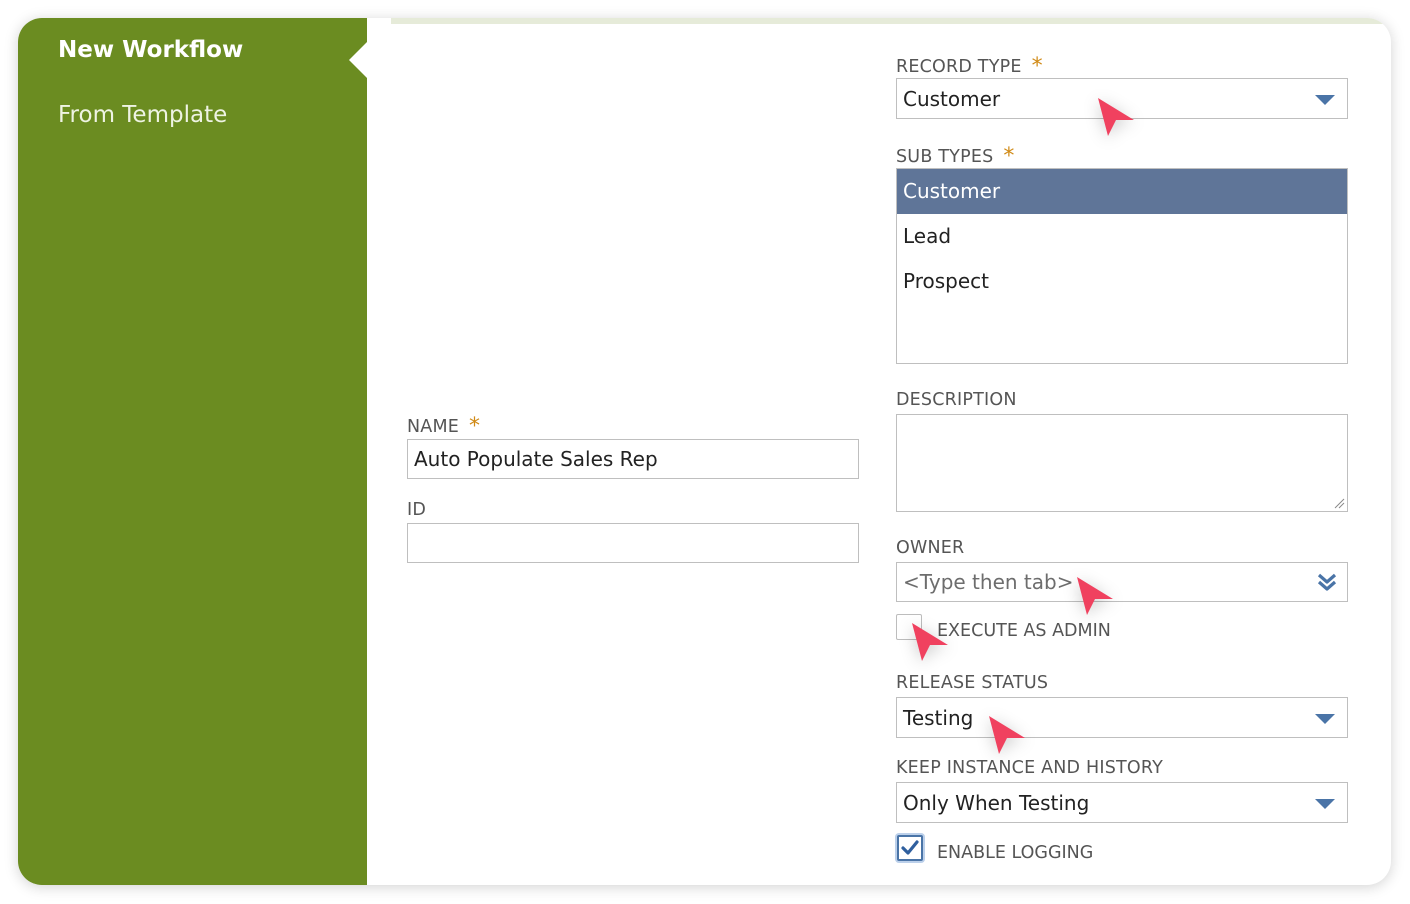 Image resolution: width=1410 pixels, height=904 pixels. I want to click on top-divider, so click(891, 21).